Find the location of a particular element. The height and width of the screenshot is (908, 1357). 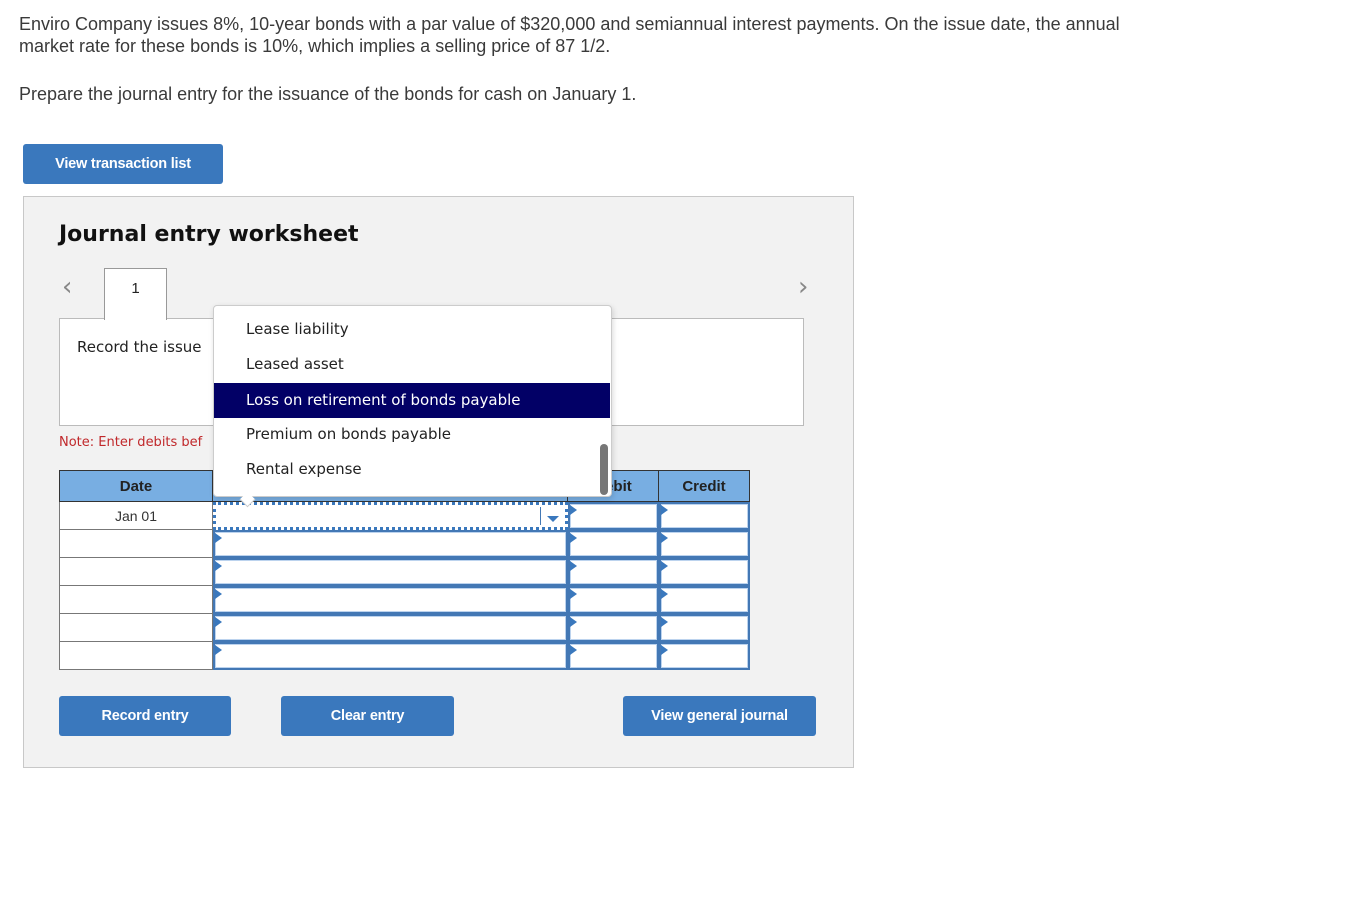

prev-entry-chevron-left-icon: ‹ is located at coordinates (67, 287).